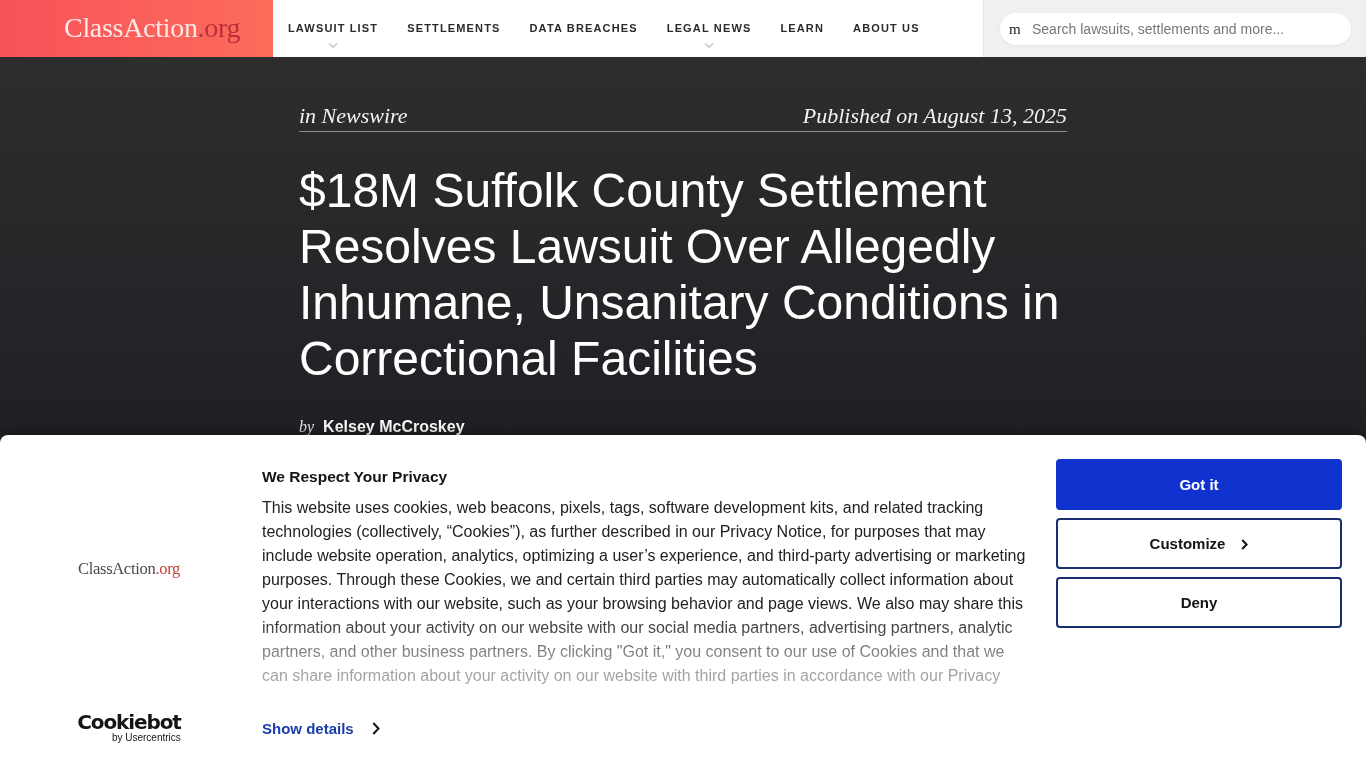 The image size is (1366, 768). Describe the element at coordinates (454, 28) in the screenshot. I see `nav-link: SETTLEMENTS` at that location.